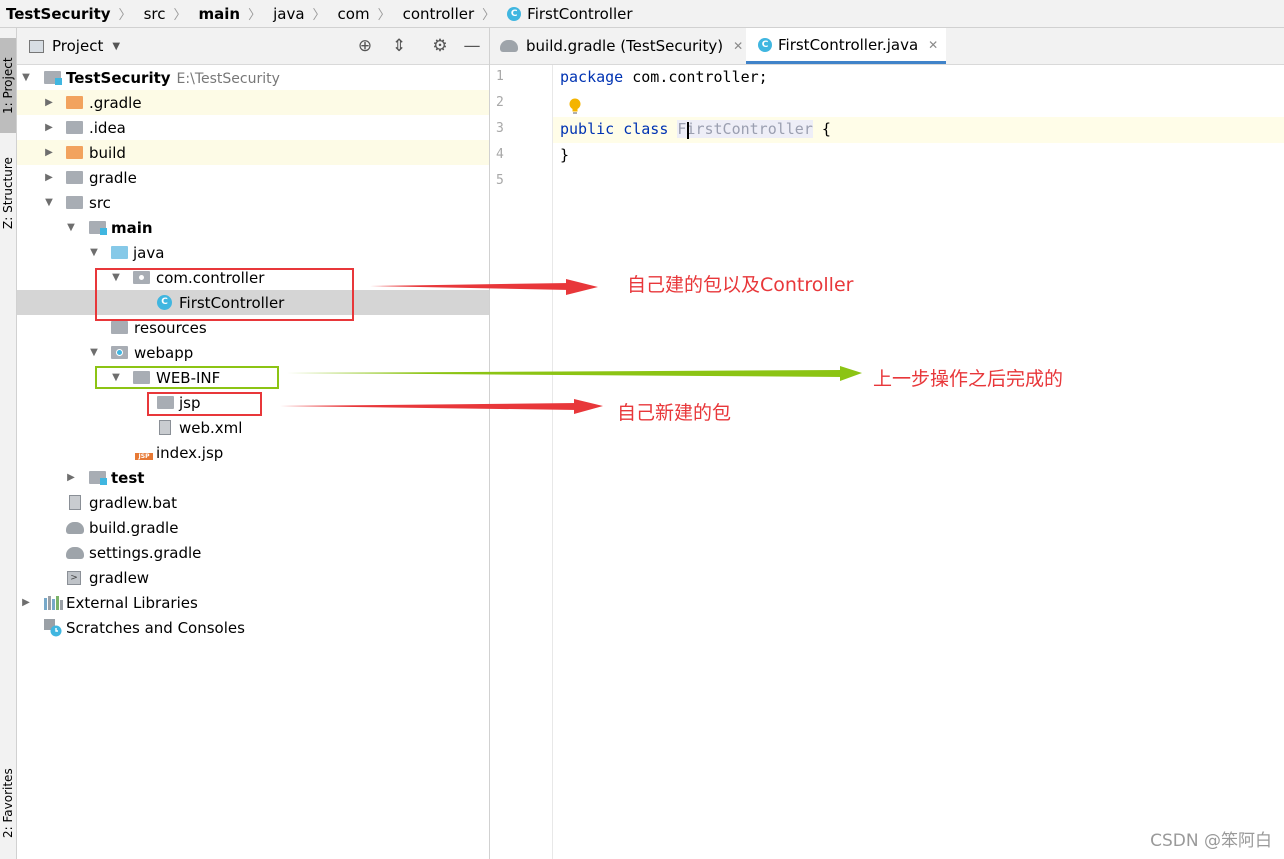 The height and width of the screenshot is (859, 1284). What do you see at coordinates (484, 287) in the screenshot?
I see `arrow-controller` at bounding box center [484, 287].